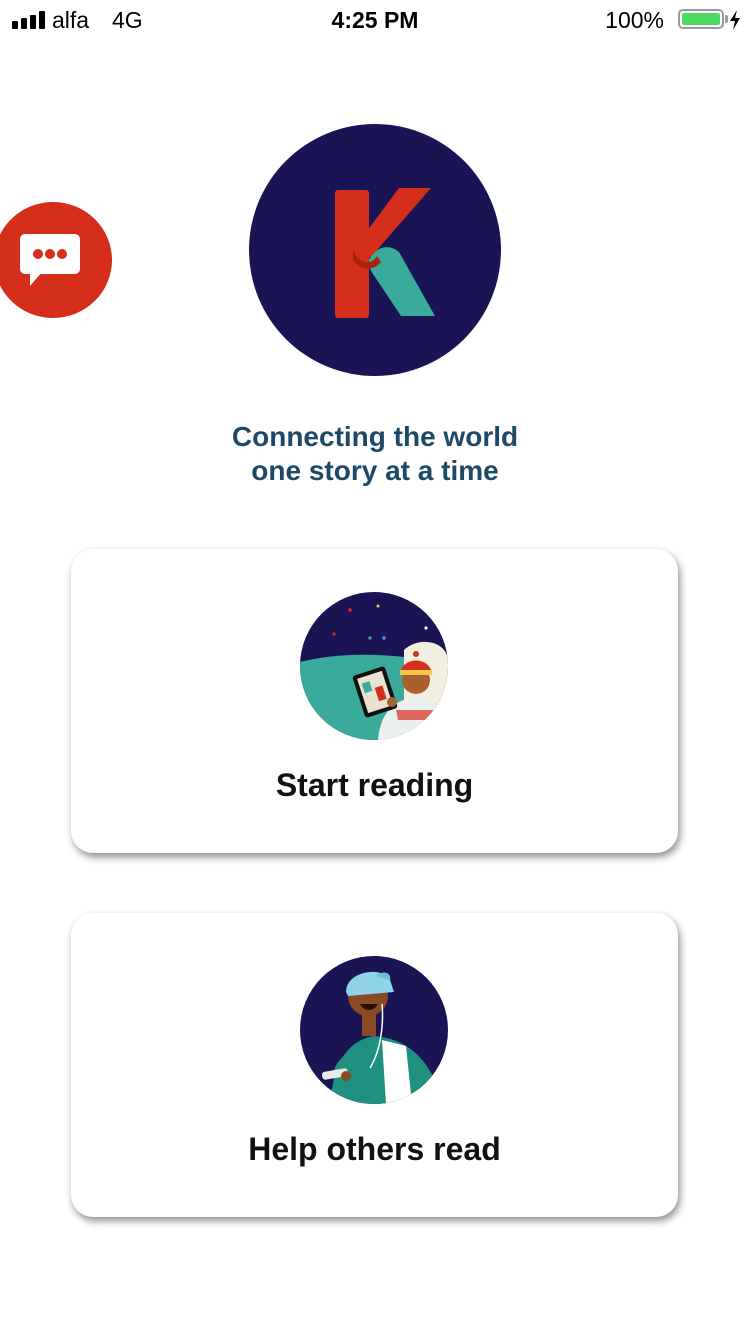 This screenshot has width=750, height=1334. I want to click on start-reading-label: Start reading, so click(374, 785).